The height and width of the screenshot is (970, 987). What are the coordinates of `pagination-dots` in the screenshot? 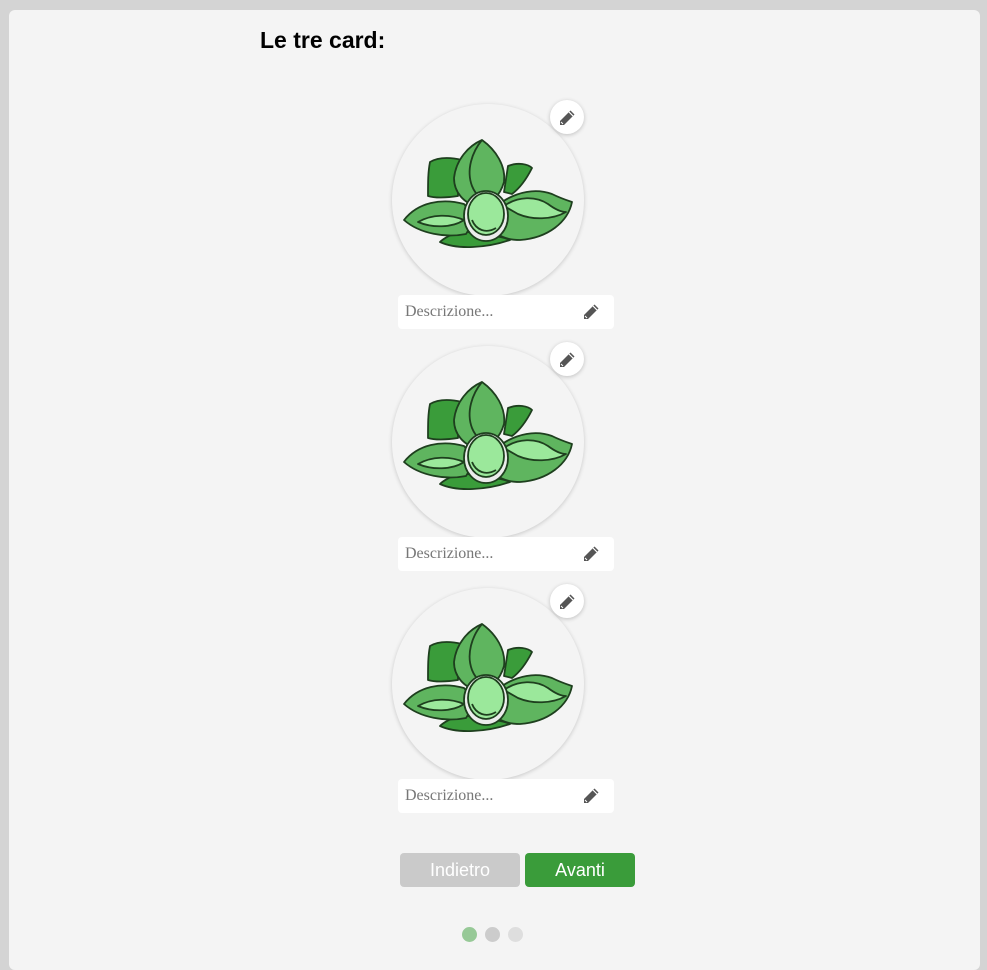 It's located at (492, 934).